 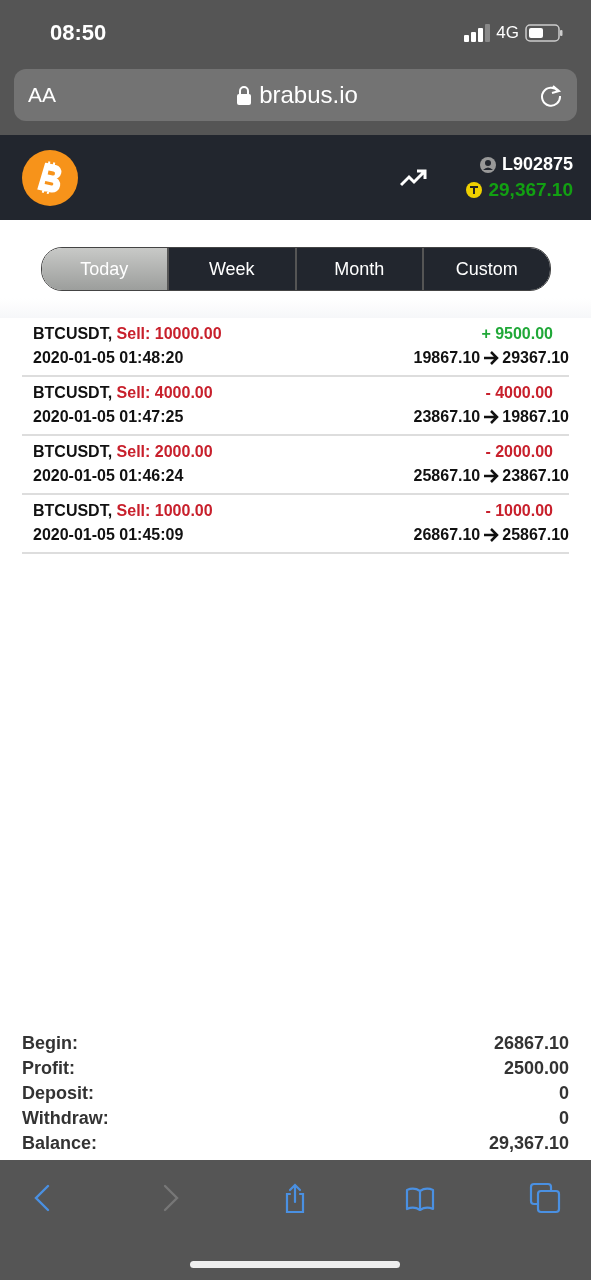 I want to click on summary-label: Balance:, so click(x=60, y=1143).